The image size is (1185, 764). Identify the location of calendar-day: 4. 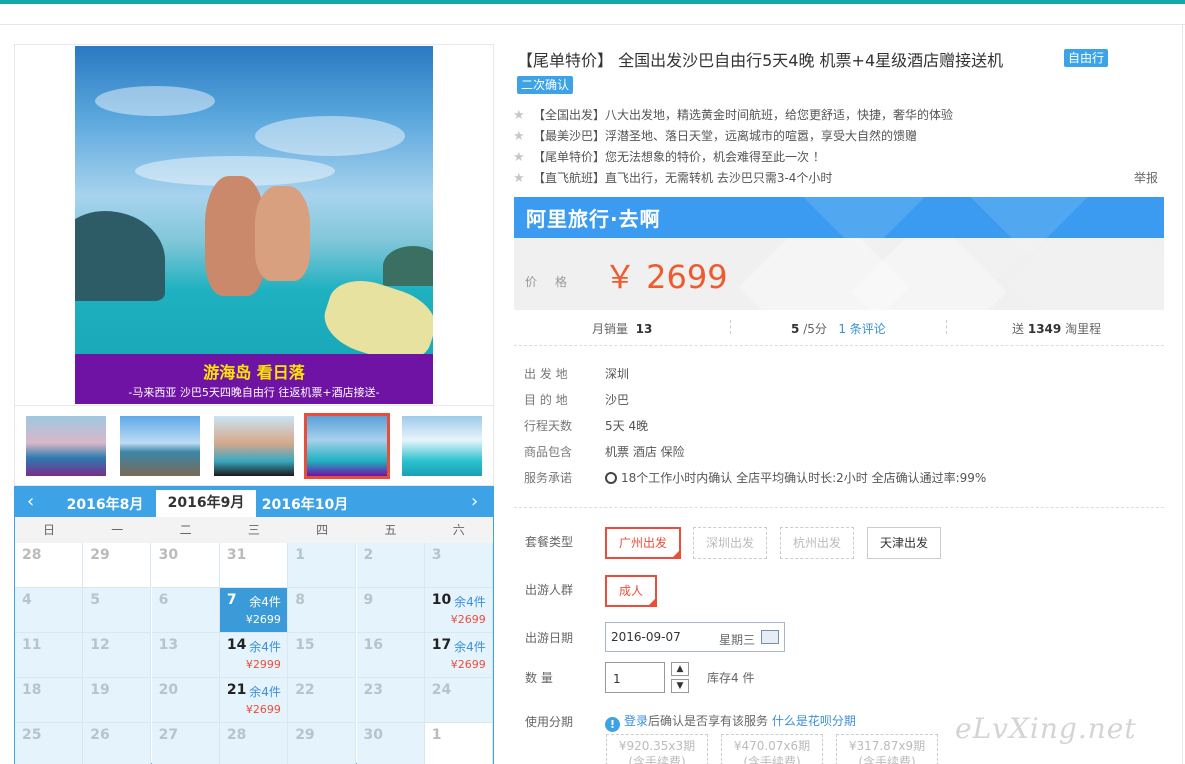
(49, 610).